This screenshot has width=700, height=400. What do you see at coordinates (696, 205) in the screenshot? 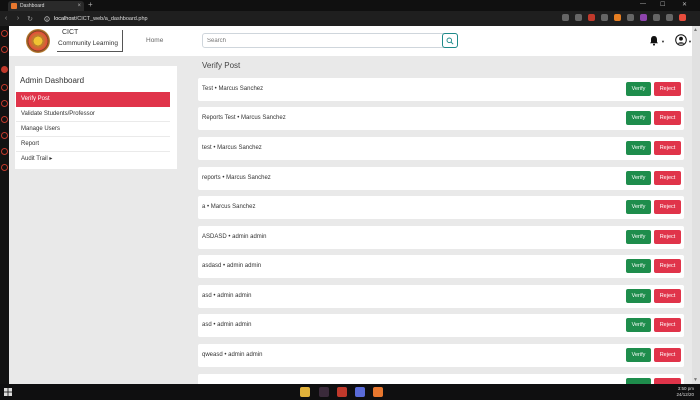
I see `page-scrollbar: ▲ ▼` at bounding box center [696, 205].